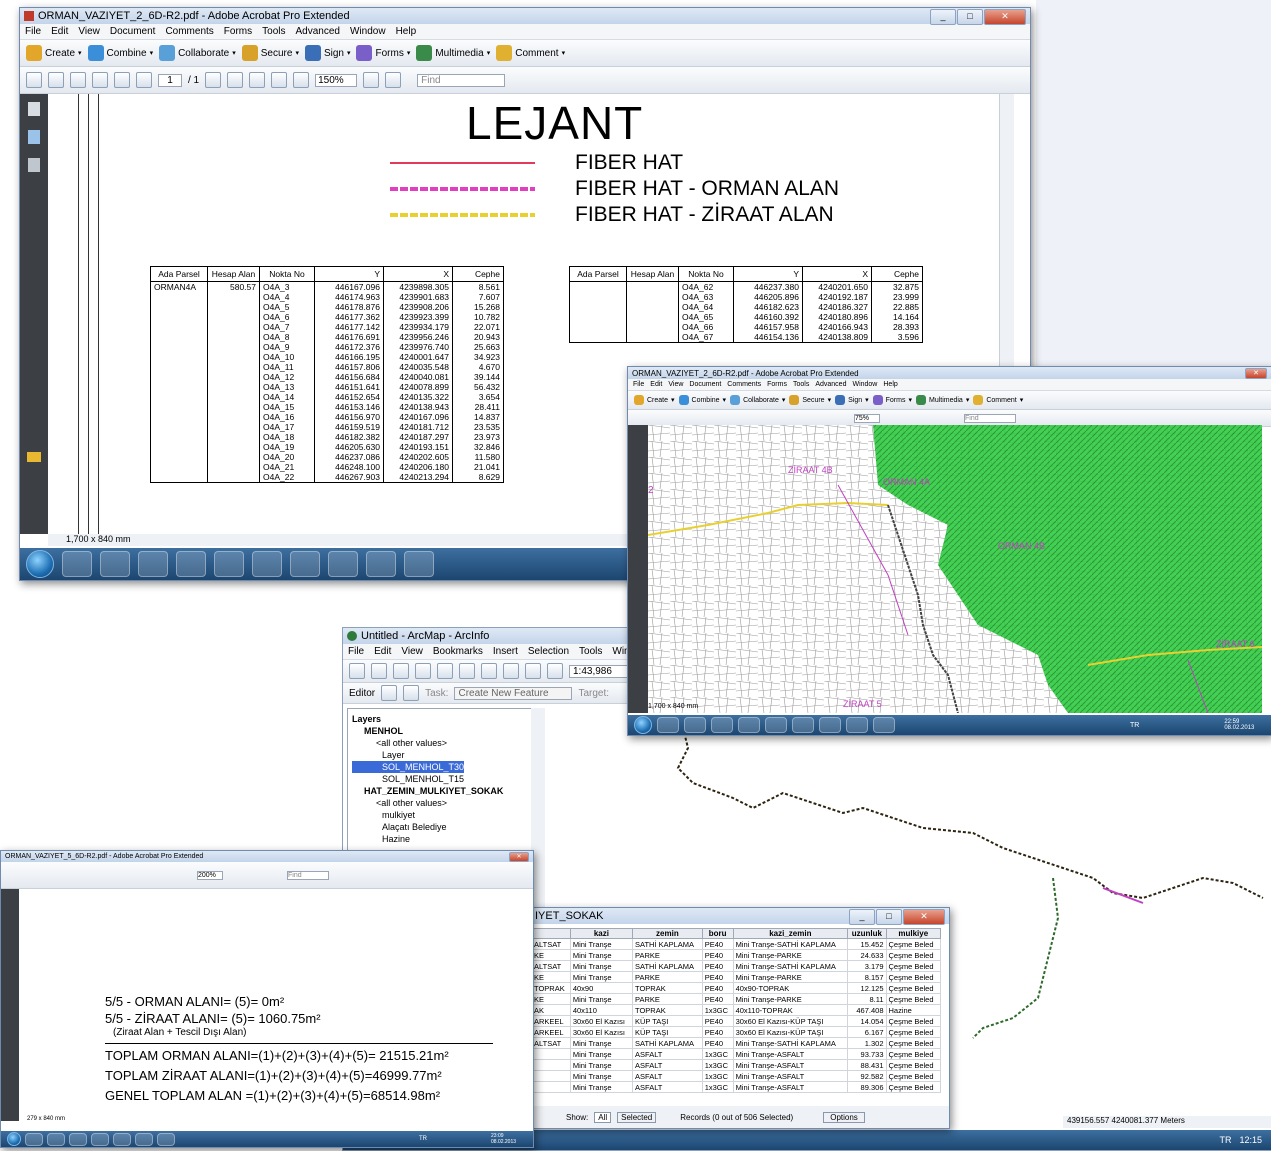  Describe the element at coordinates (505, 651) in the screenshot. I see `menu-item-insert: Insert` at that location.